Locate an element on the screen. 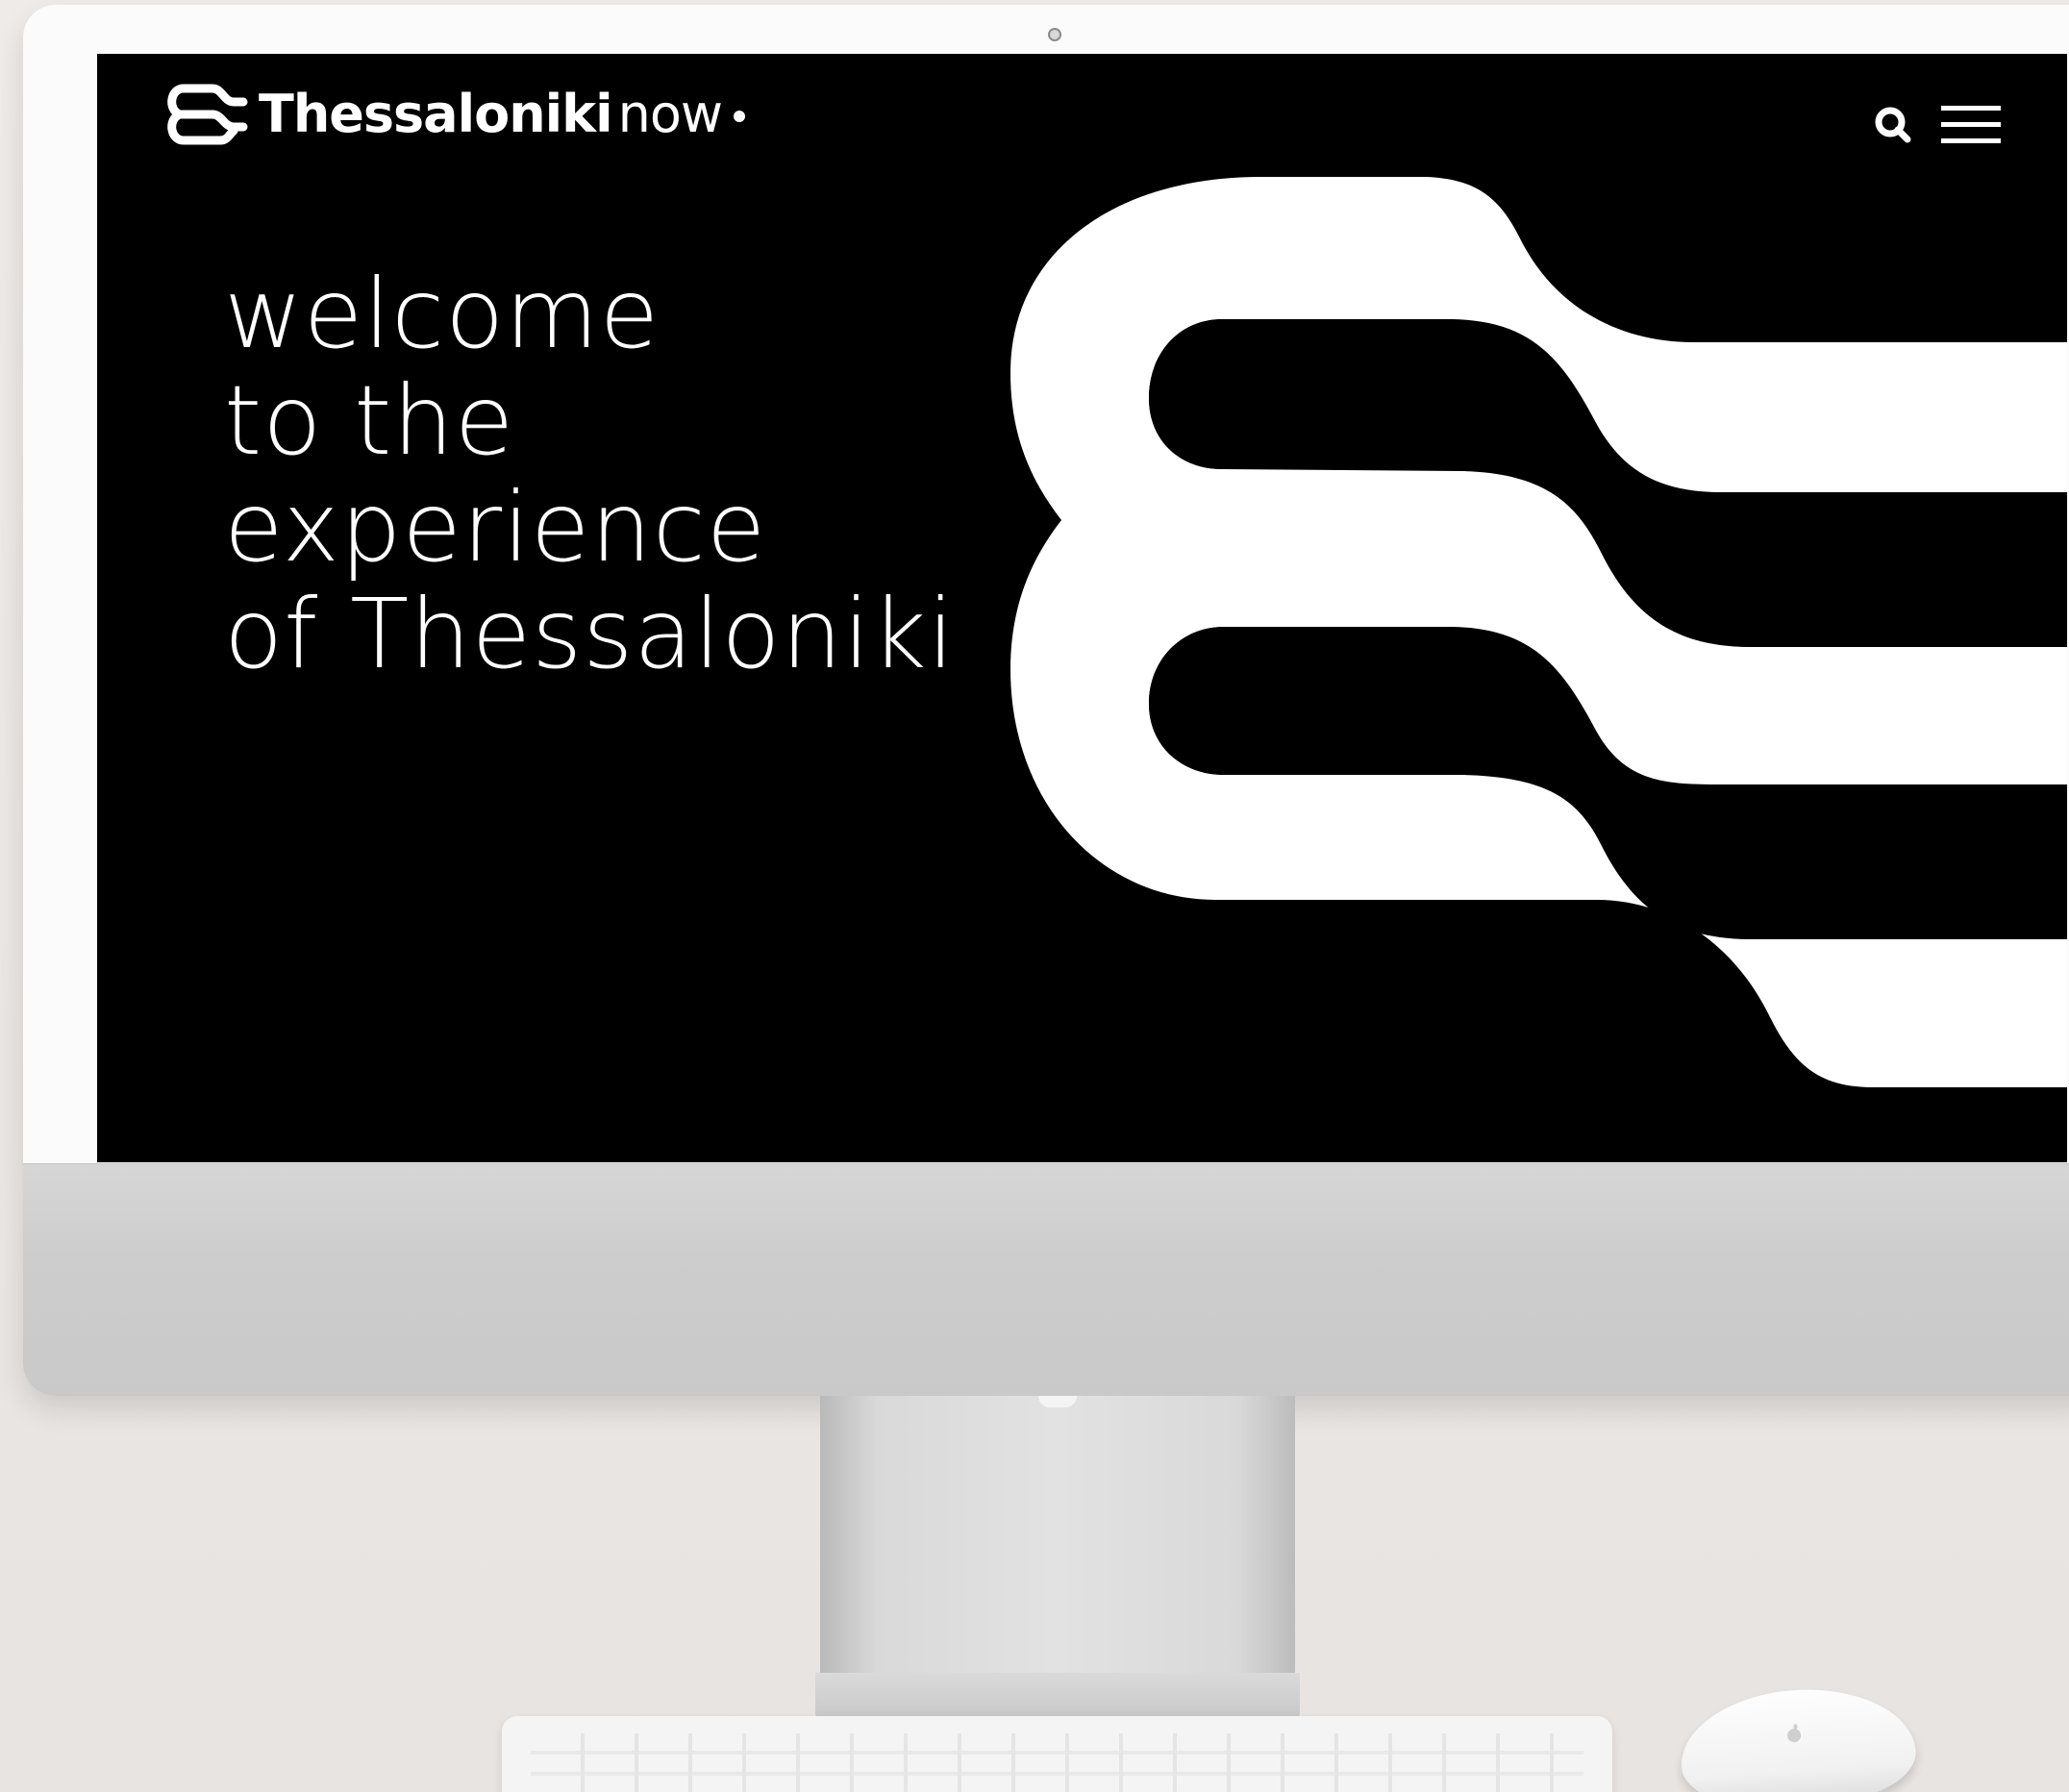 This screenshot has width=2069, height=1792. mouse is located at coordinates (1798, 1736).